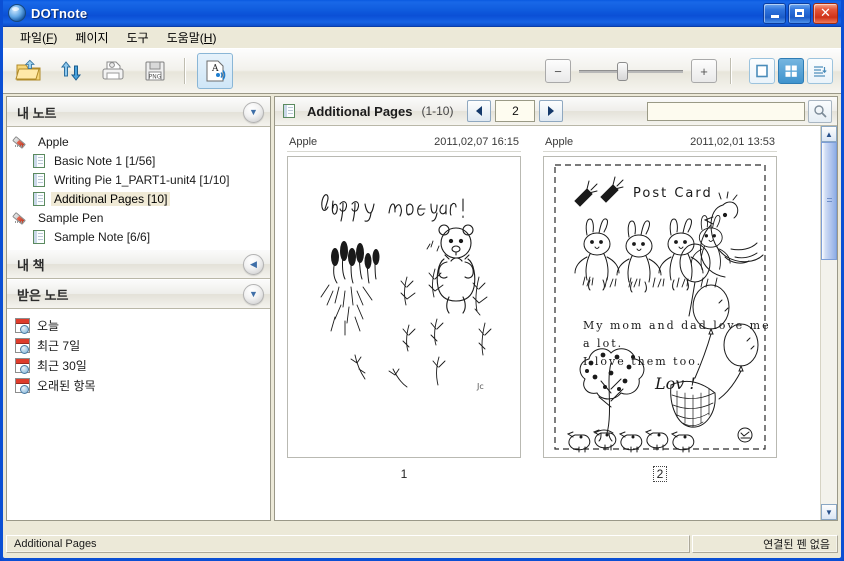 This screenshot has height=561, width=844. Describe the element at coordinates (59, 13) in the screenshot. I see `window-title: DOTnote` at that location.